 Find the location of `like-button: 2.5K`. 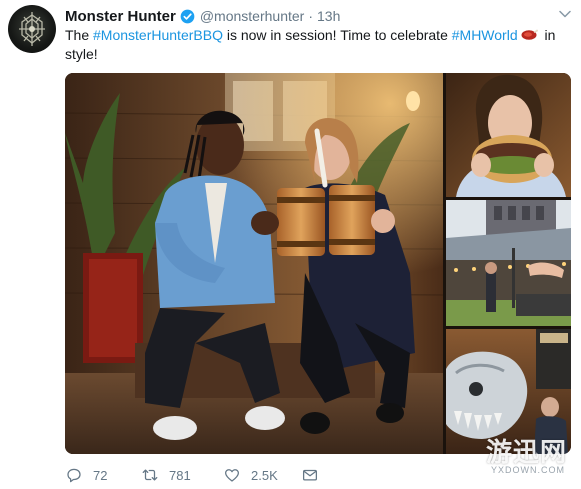

like-button: 2.5K is located at coordinates (262, 475).